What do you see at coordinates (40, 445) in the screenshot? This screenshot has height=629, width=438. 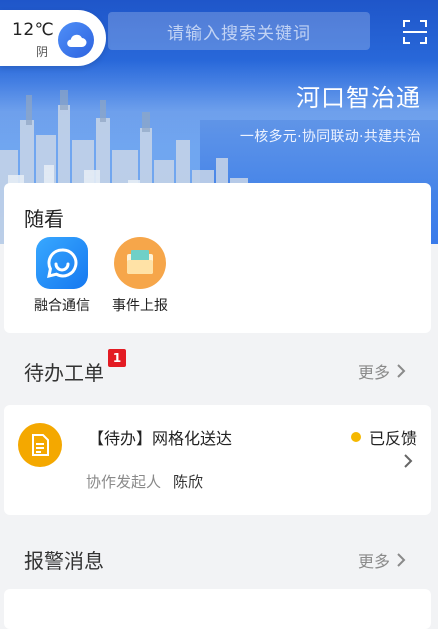 I see `document-icon` at bounding box center [40, 445].